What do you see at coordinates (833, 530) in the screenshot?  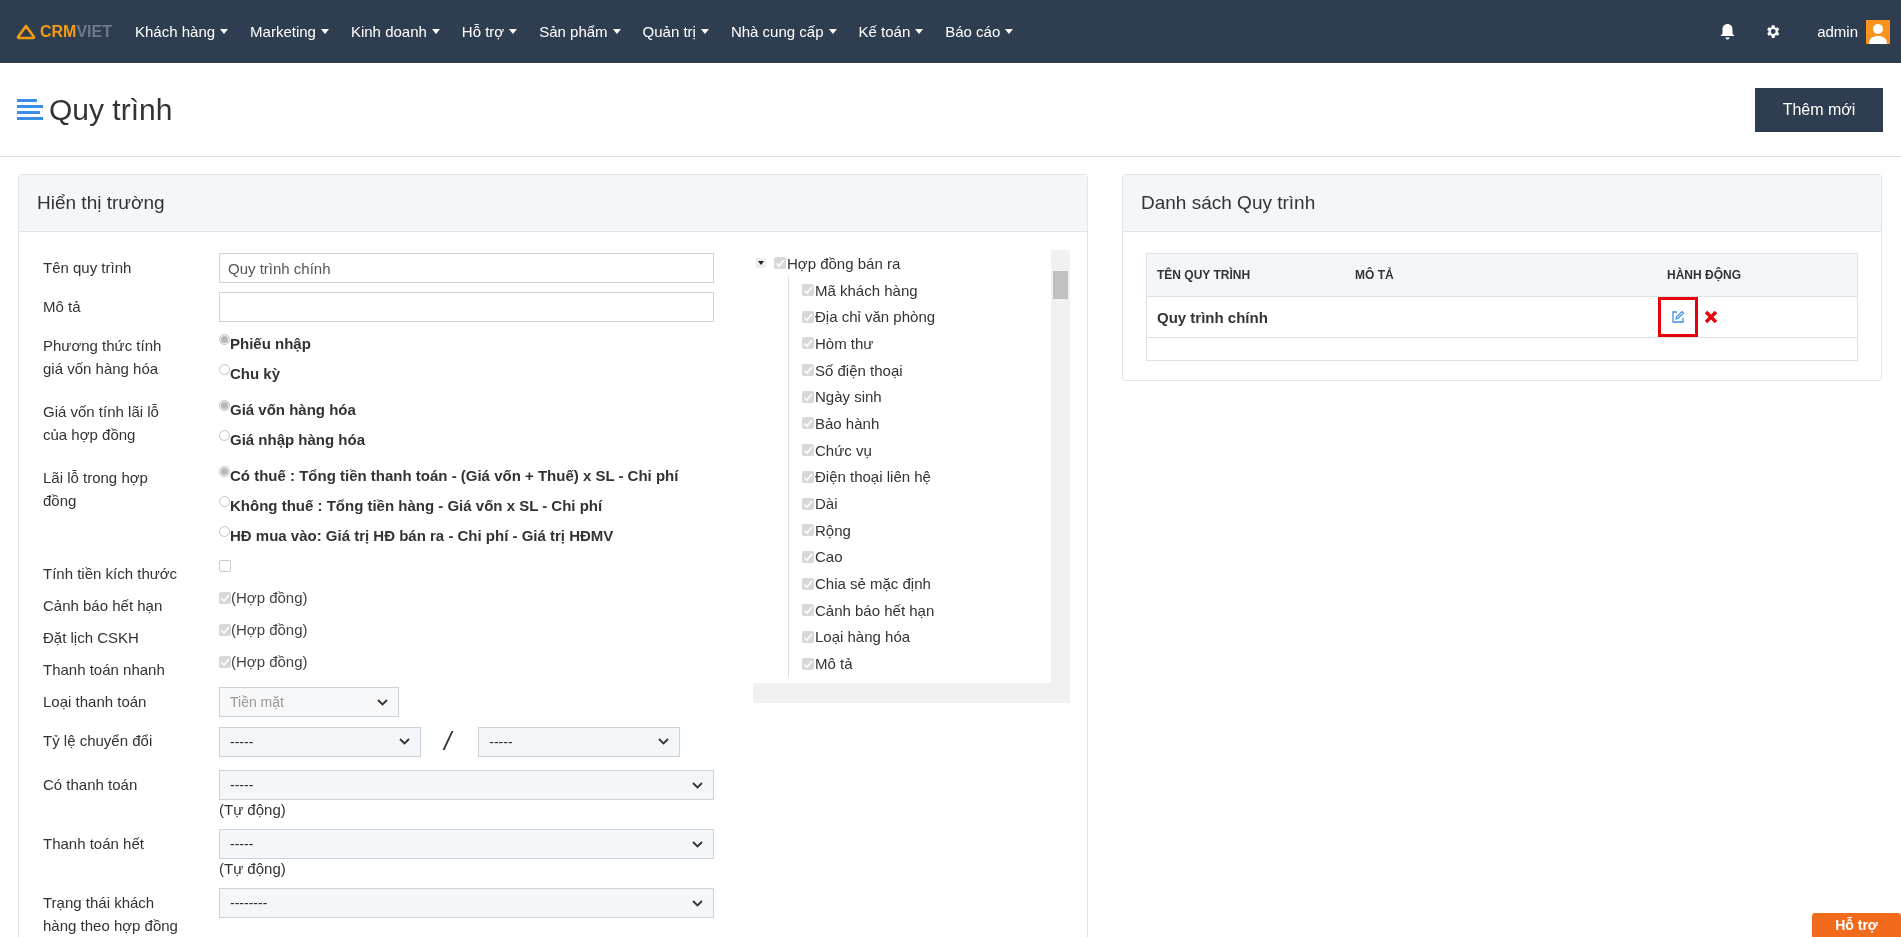 I see `tree-item: Rộng` at bounding box center [833, 530].